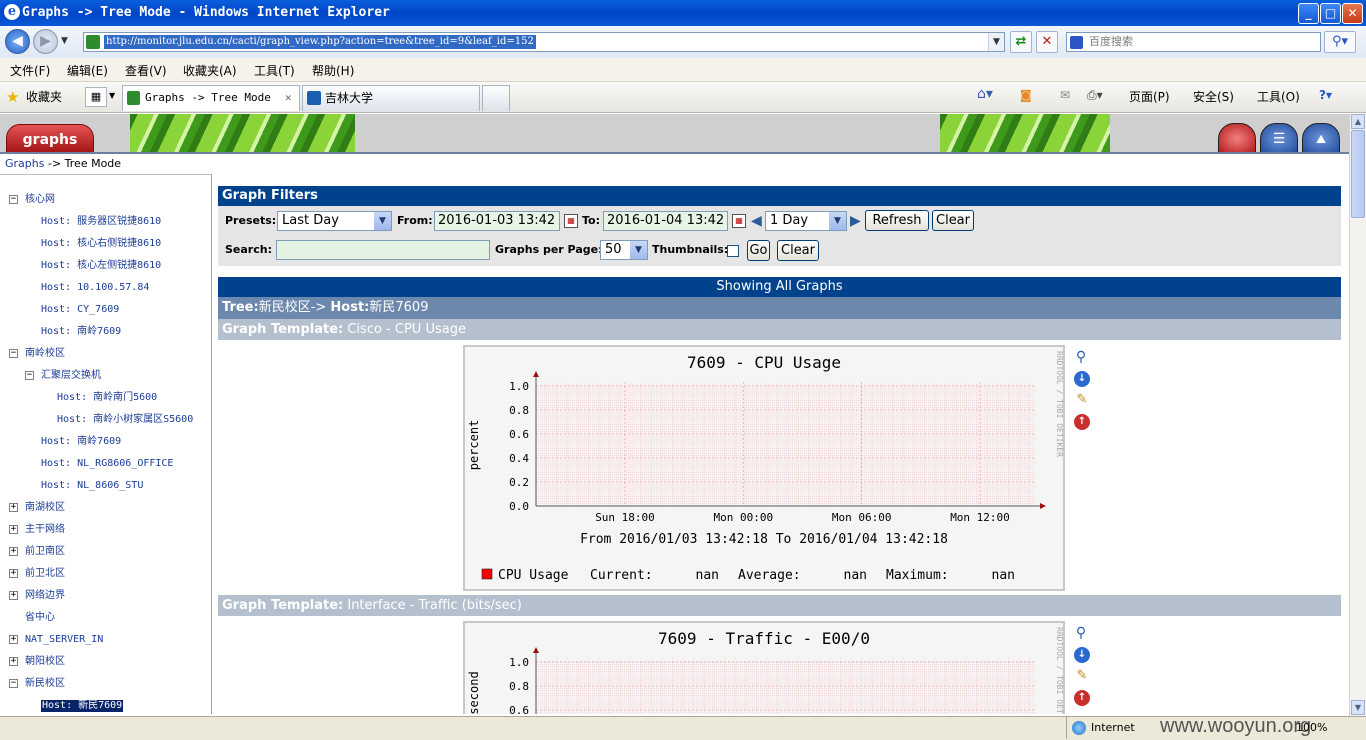 Image resolution: width=1366 pixels, height=740 pixels. What do you see at coordinates (758, 250) in the screenshot?
I see `go-button: Go` at bounding box center [758, 250].